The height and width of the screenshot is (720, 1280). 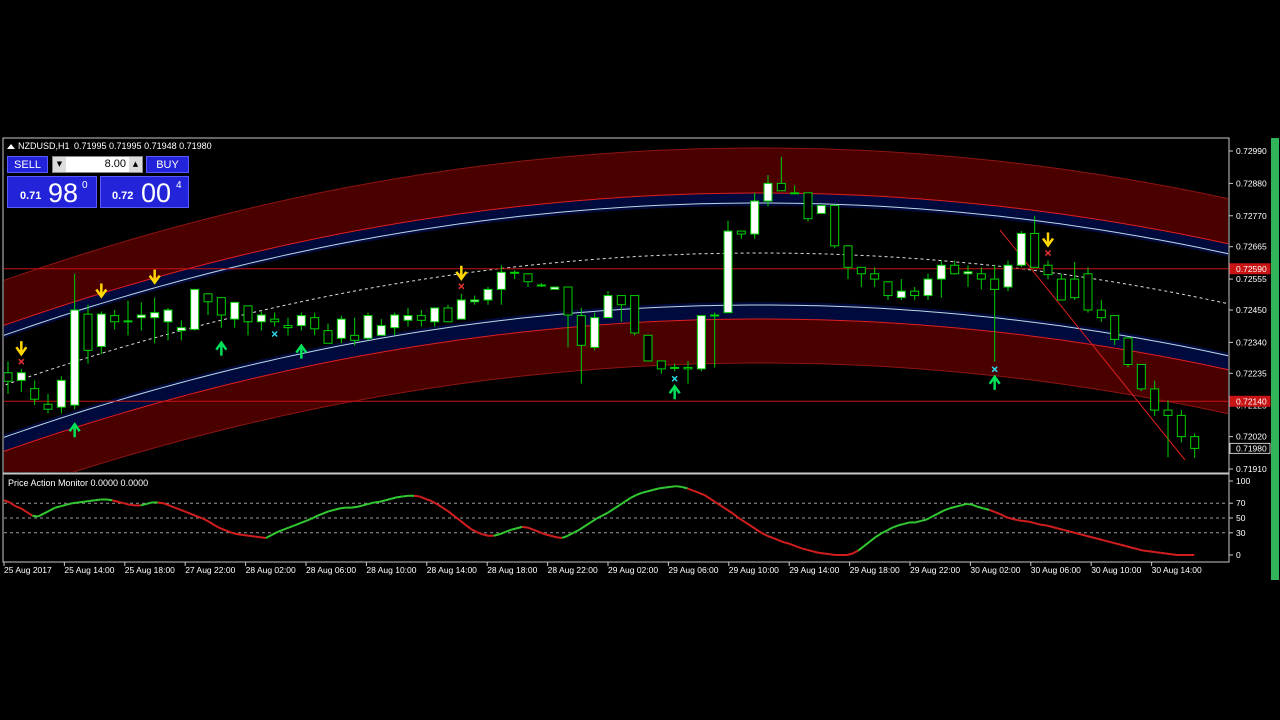 What do you see at coordinates (331, 570) in the screenshot?
I see `time-tick-label: 28 Aug 06:00` at bounding box center [331, 570].